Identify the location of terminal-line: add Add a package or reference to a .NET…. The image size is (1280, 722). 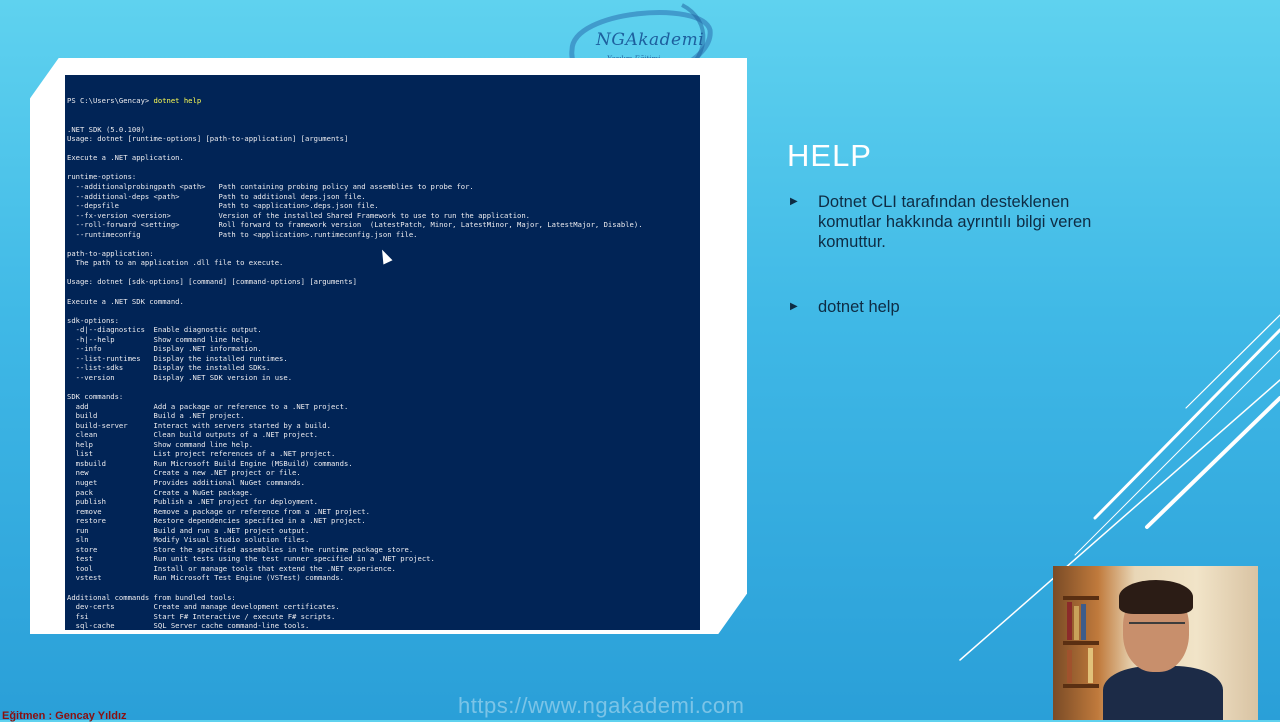
(208, 406).